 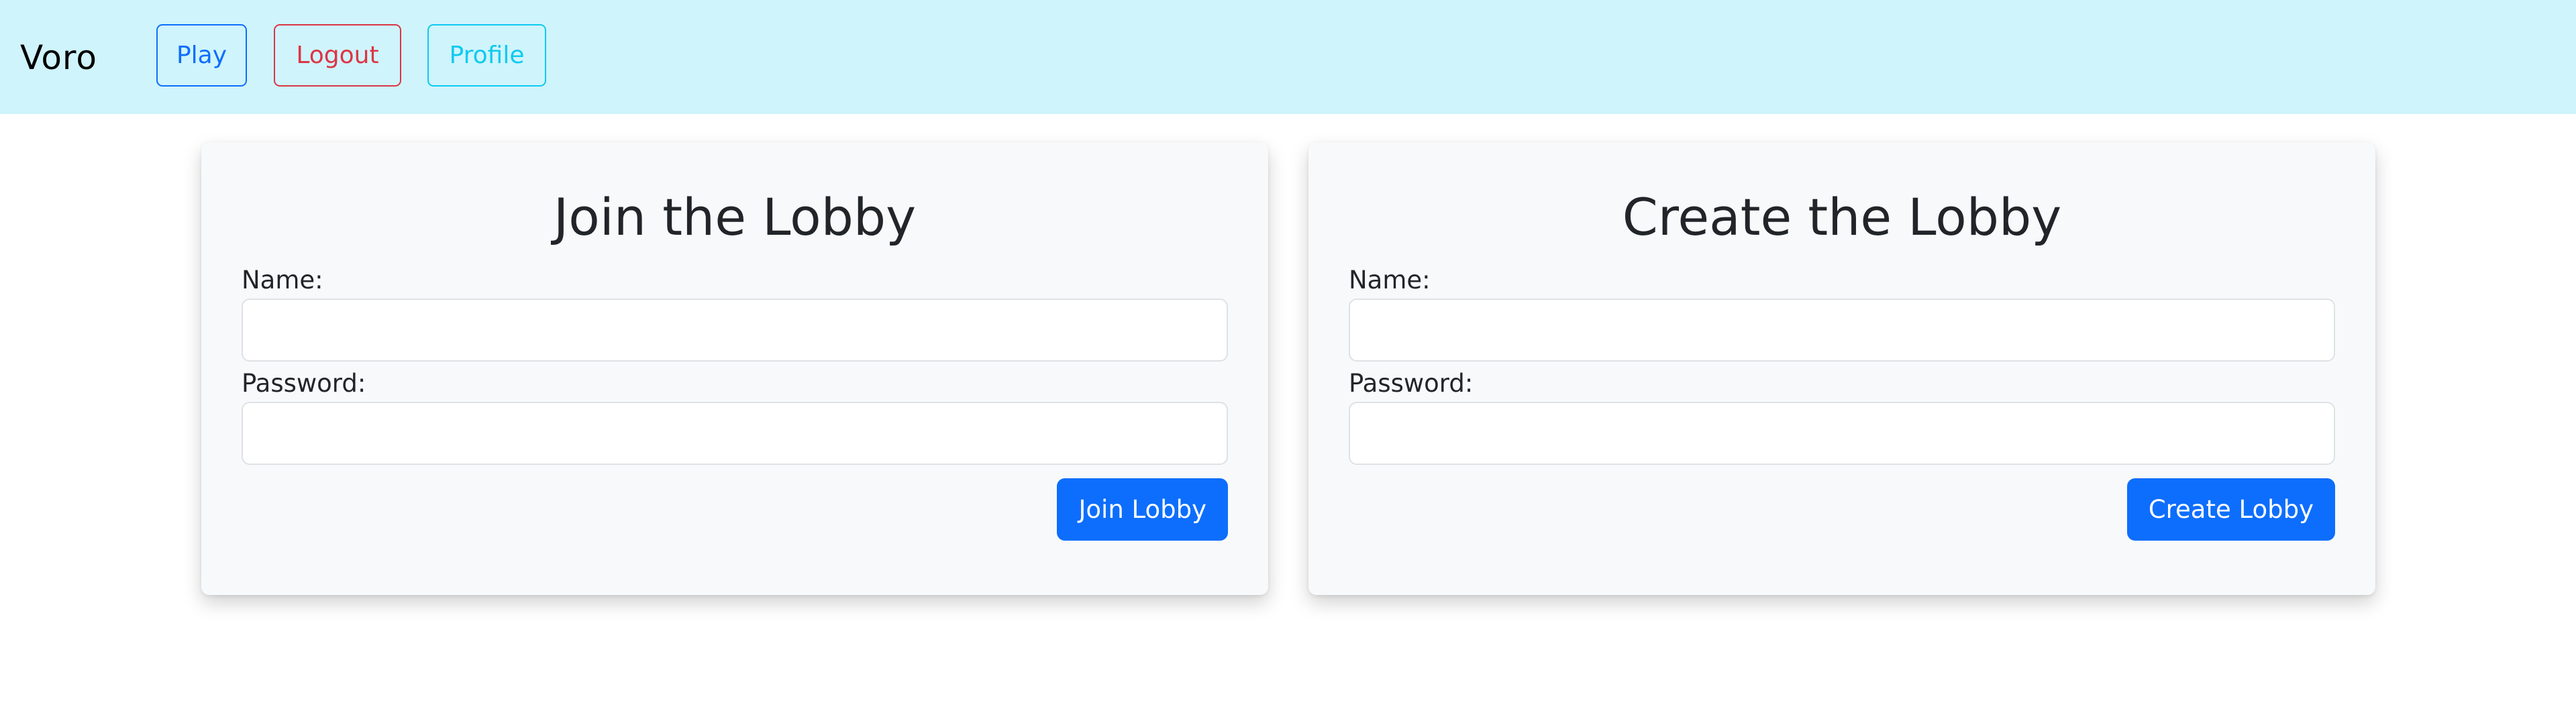 I want to click on join-name-label: Name:, so click(x=282, y=280).